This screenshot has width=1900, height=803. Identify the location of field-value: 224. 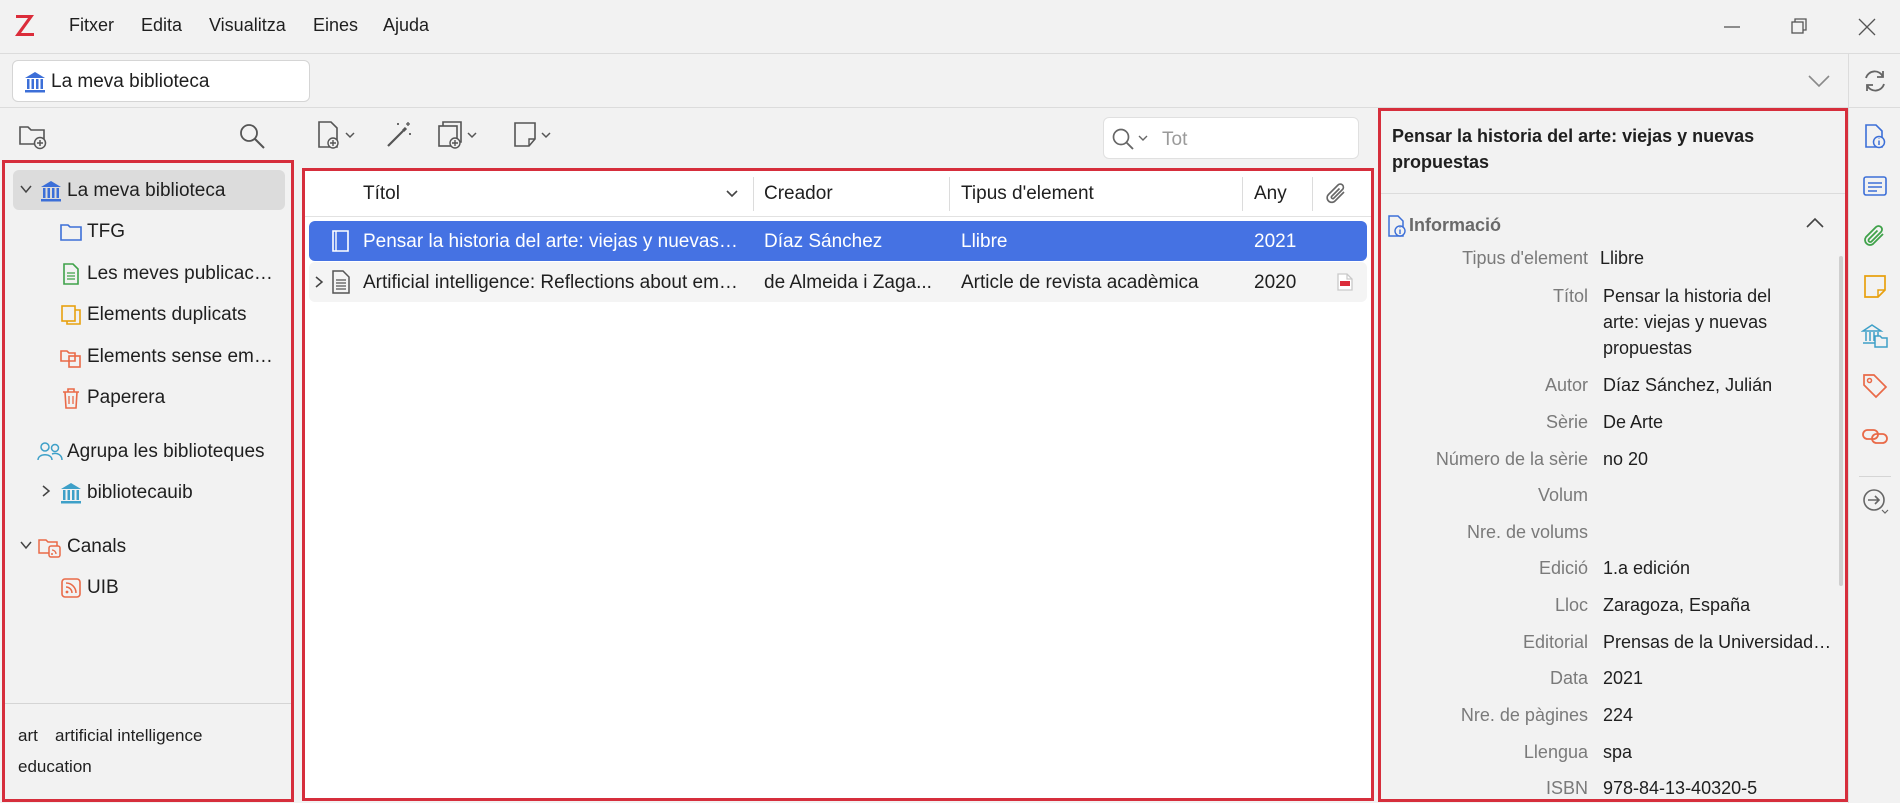
(1718, 715).